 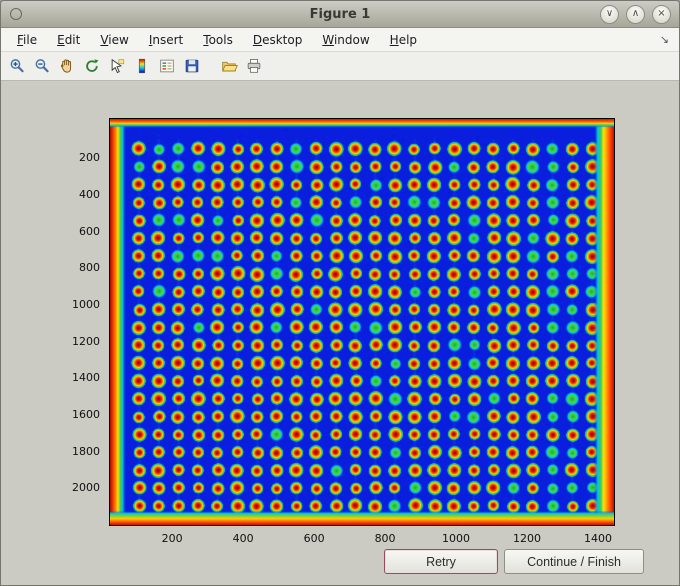 I want to click on pan-icon, so click(x=67, y=66).